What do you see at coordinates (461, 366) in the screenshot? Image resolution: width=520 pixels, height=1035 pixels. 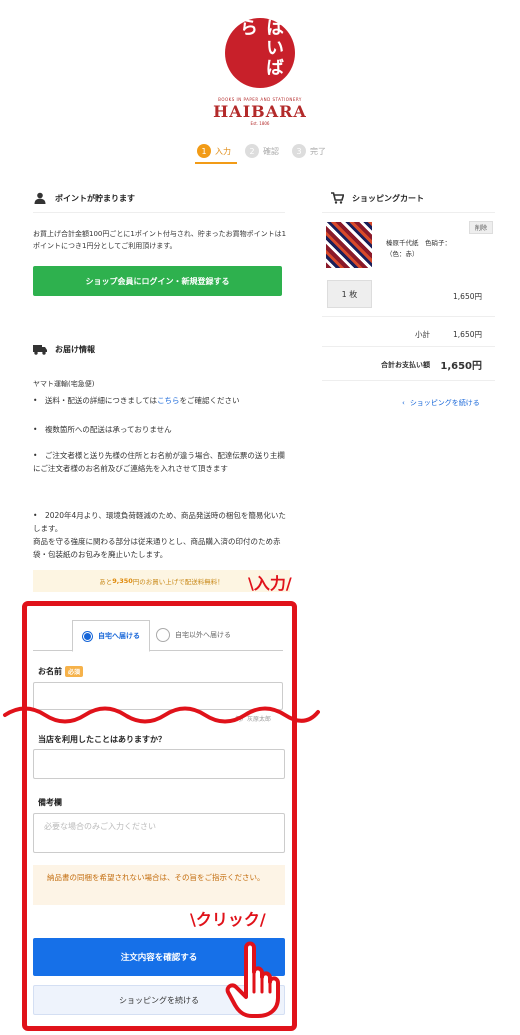 I see `total-value: 1,650円` at bounding box center [461, 366].